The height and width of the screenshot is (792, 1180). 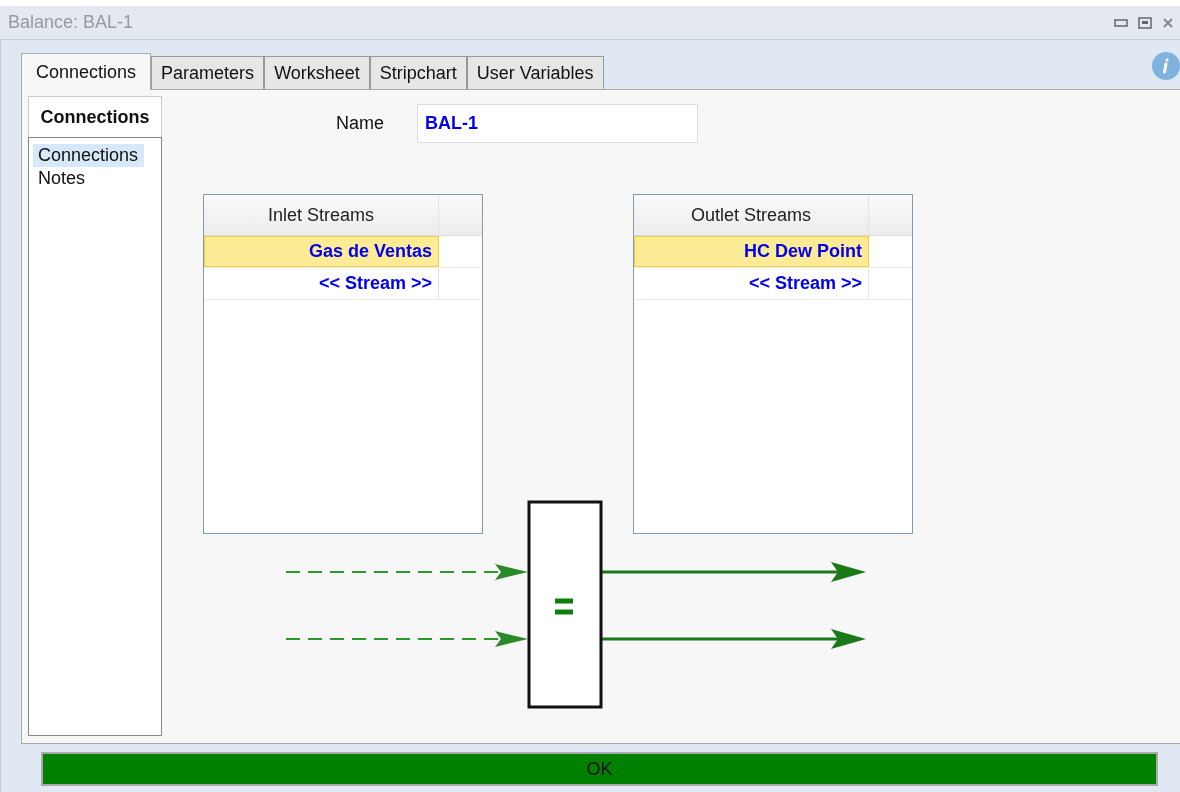 I want to click on tab: Parameters, so click(x=208, y=72).